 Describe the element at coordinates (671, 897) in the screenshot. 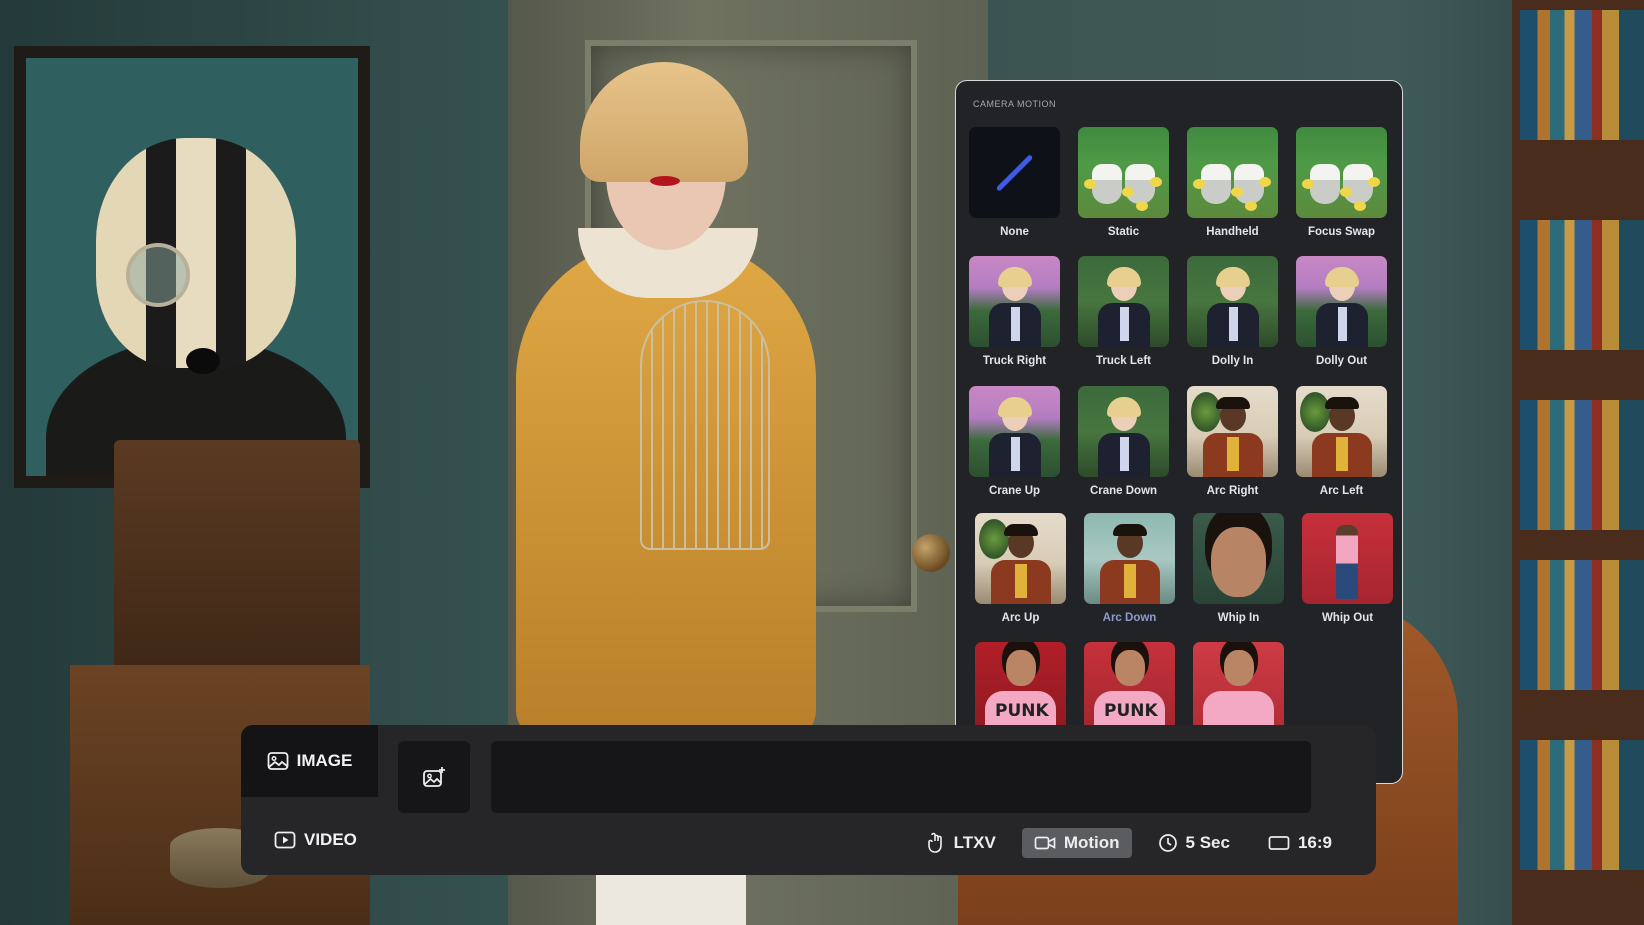

I see `woman-legs` at that location.